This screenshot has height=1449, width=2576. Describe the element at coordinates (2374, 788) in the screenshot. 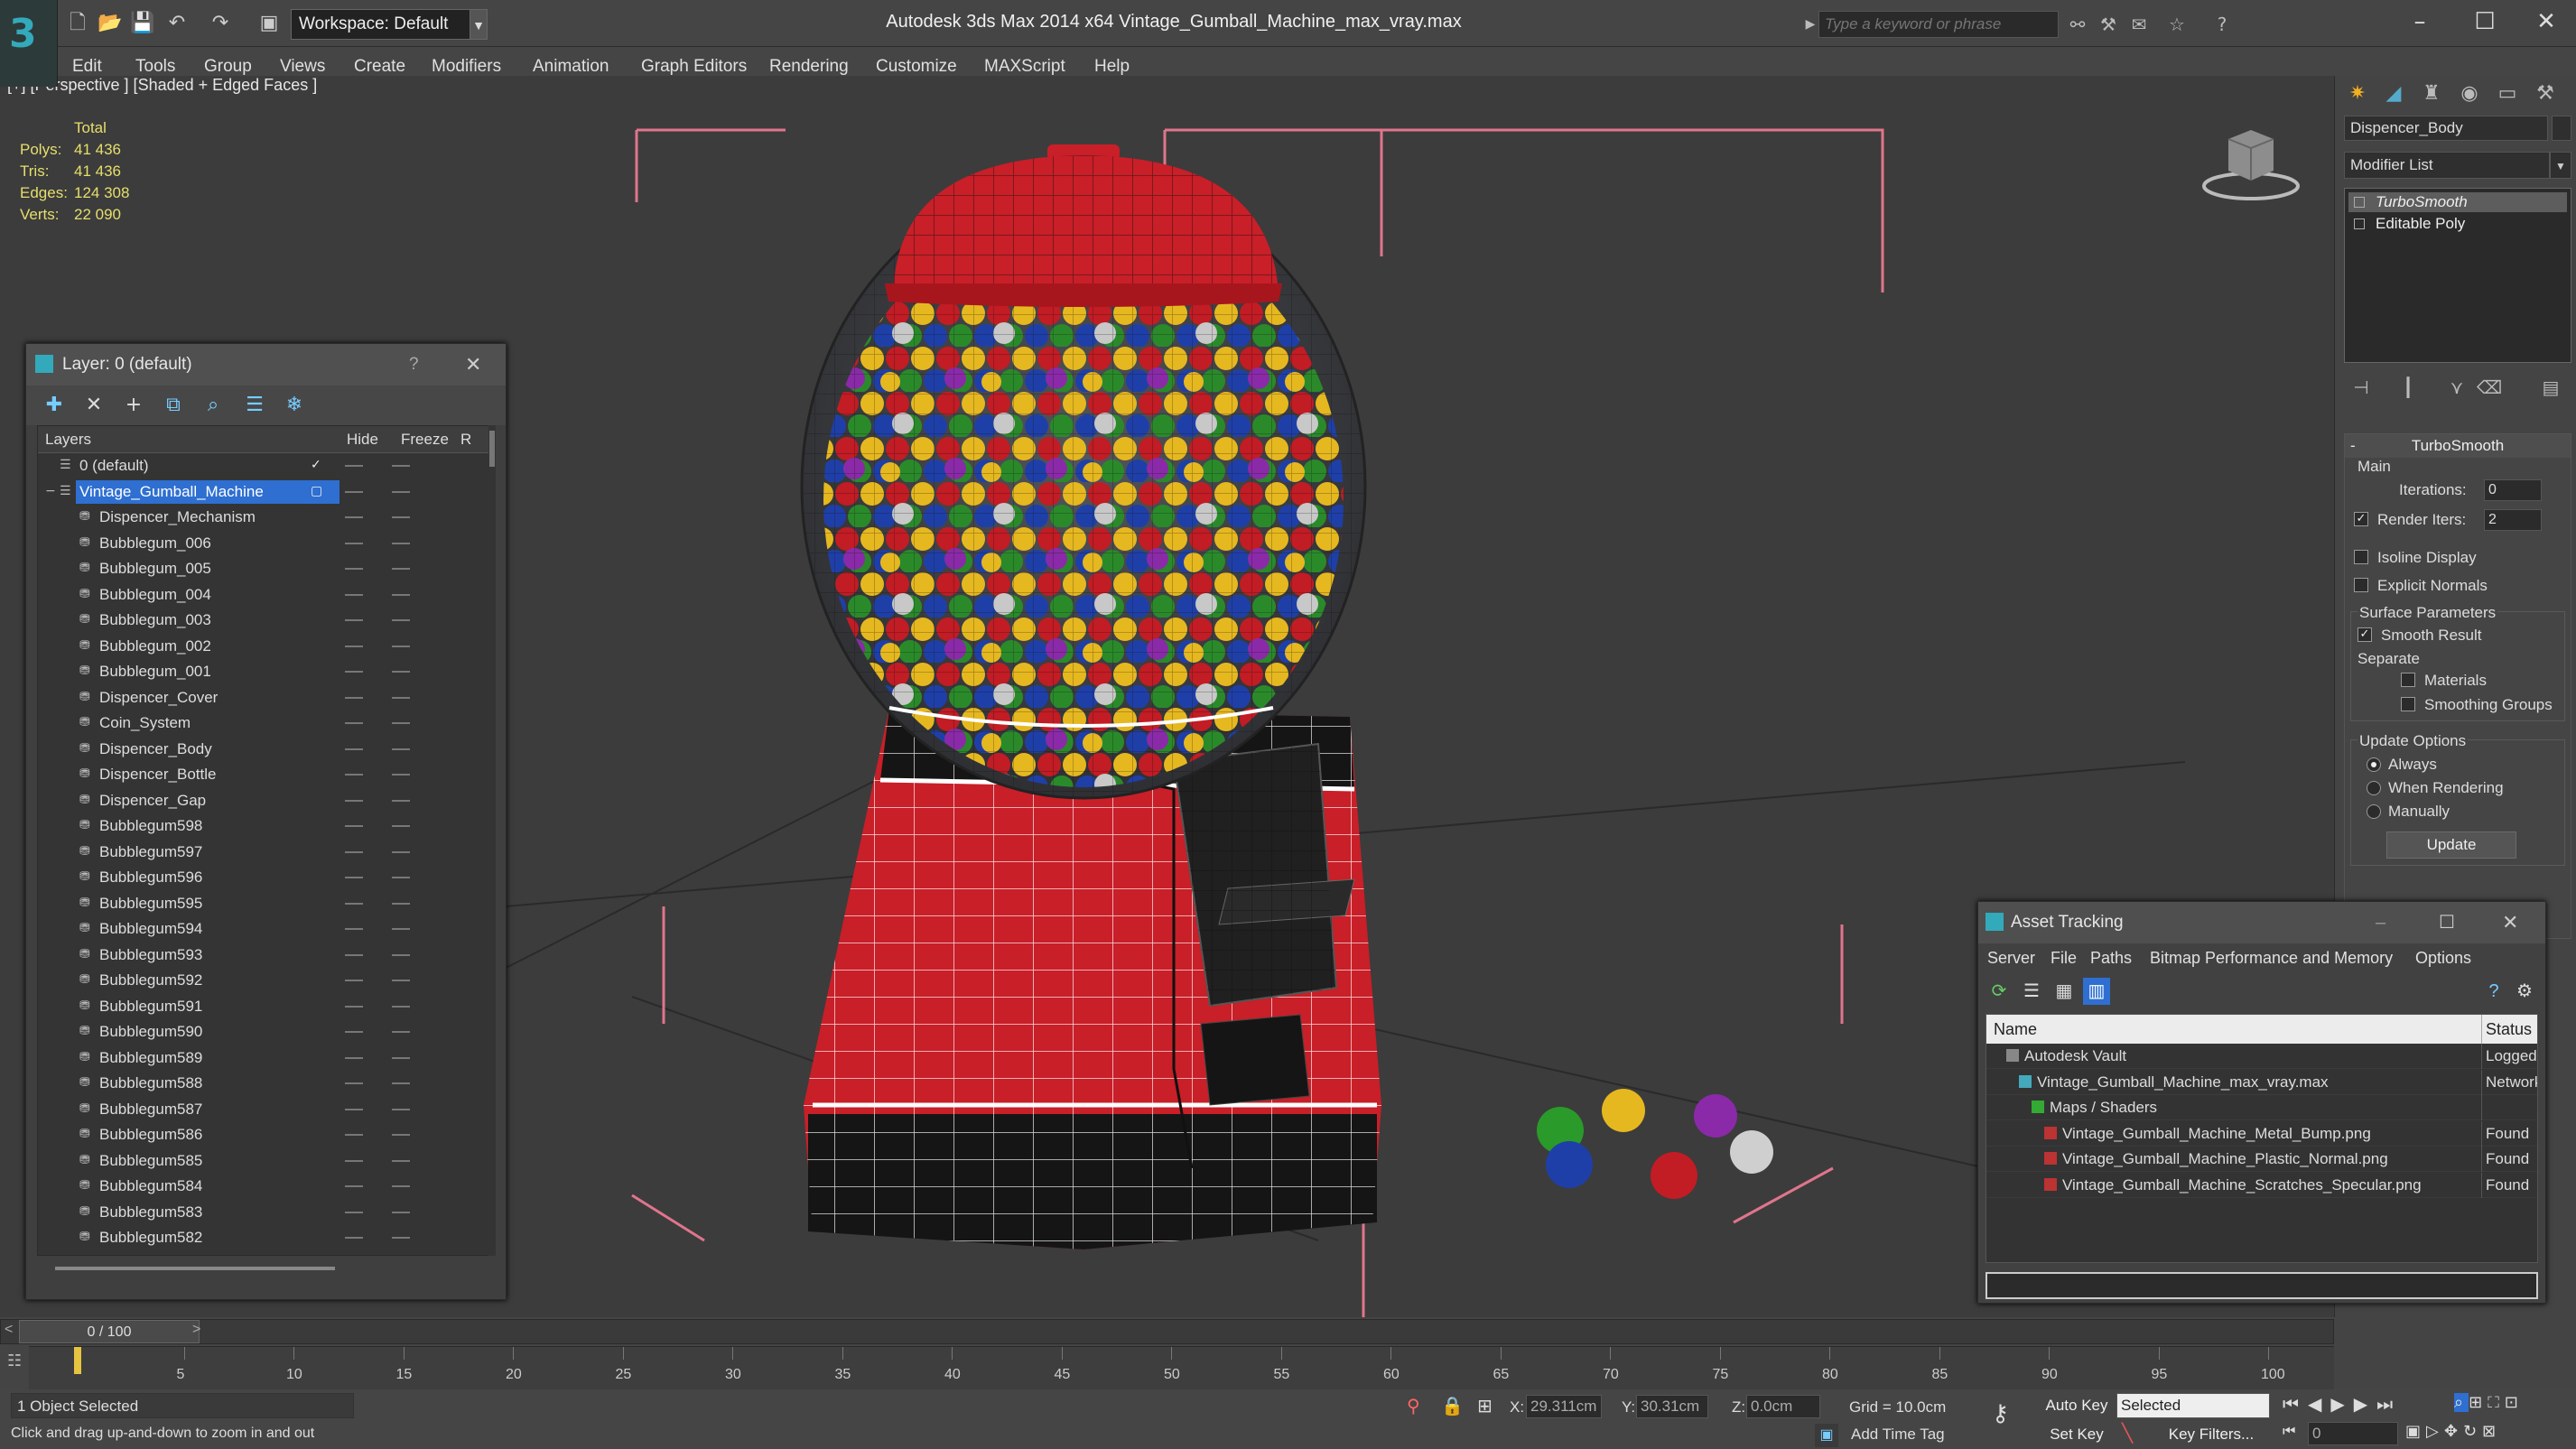

I see `when-rendering-radio` at that location.